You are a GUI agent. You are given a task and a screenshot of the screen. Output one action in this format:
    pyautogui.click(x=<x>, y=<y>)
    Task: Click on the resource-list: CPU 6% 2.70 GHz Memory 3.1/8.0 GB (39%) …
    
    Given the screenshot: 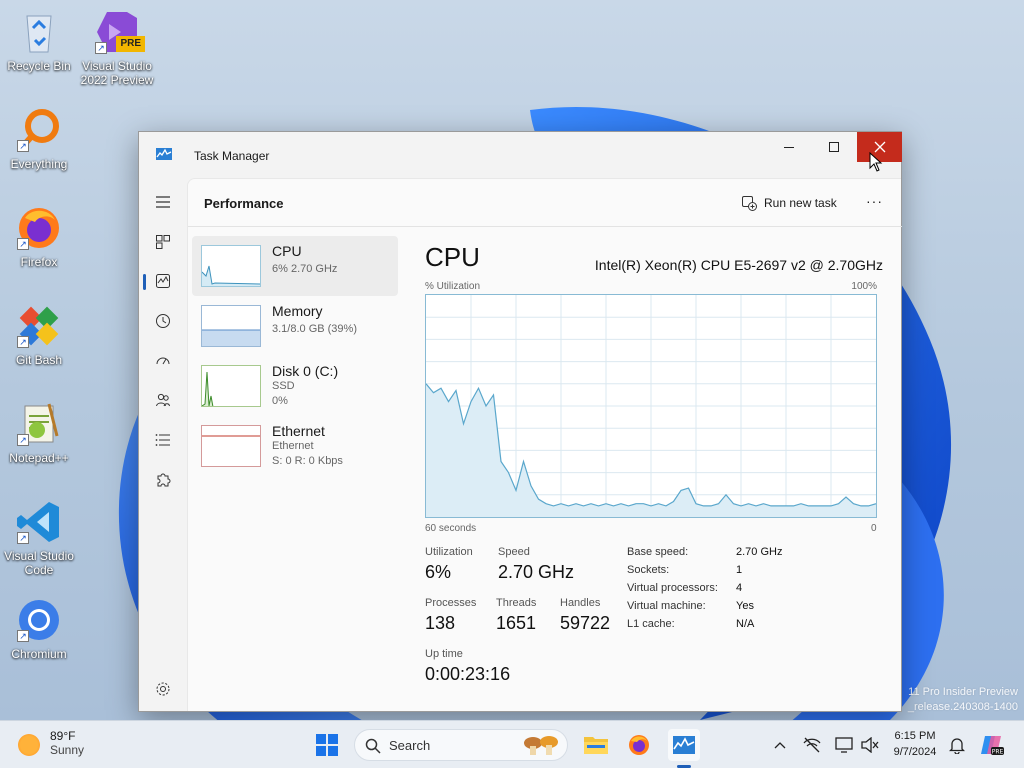 What is the action you would take?
    pyautogui.click(x=295, y=356)
    